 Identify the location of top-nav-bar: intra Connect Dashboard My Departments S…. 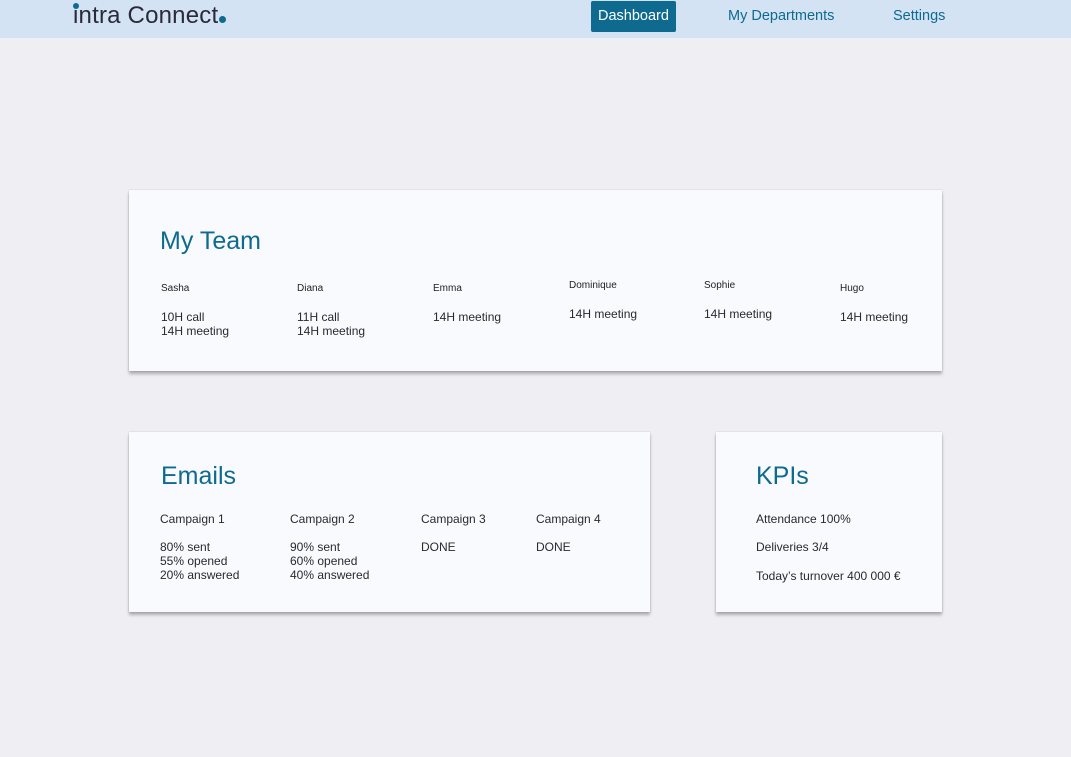
(535, 19).